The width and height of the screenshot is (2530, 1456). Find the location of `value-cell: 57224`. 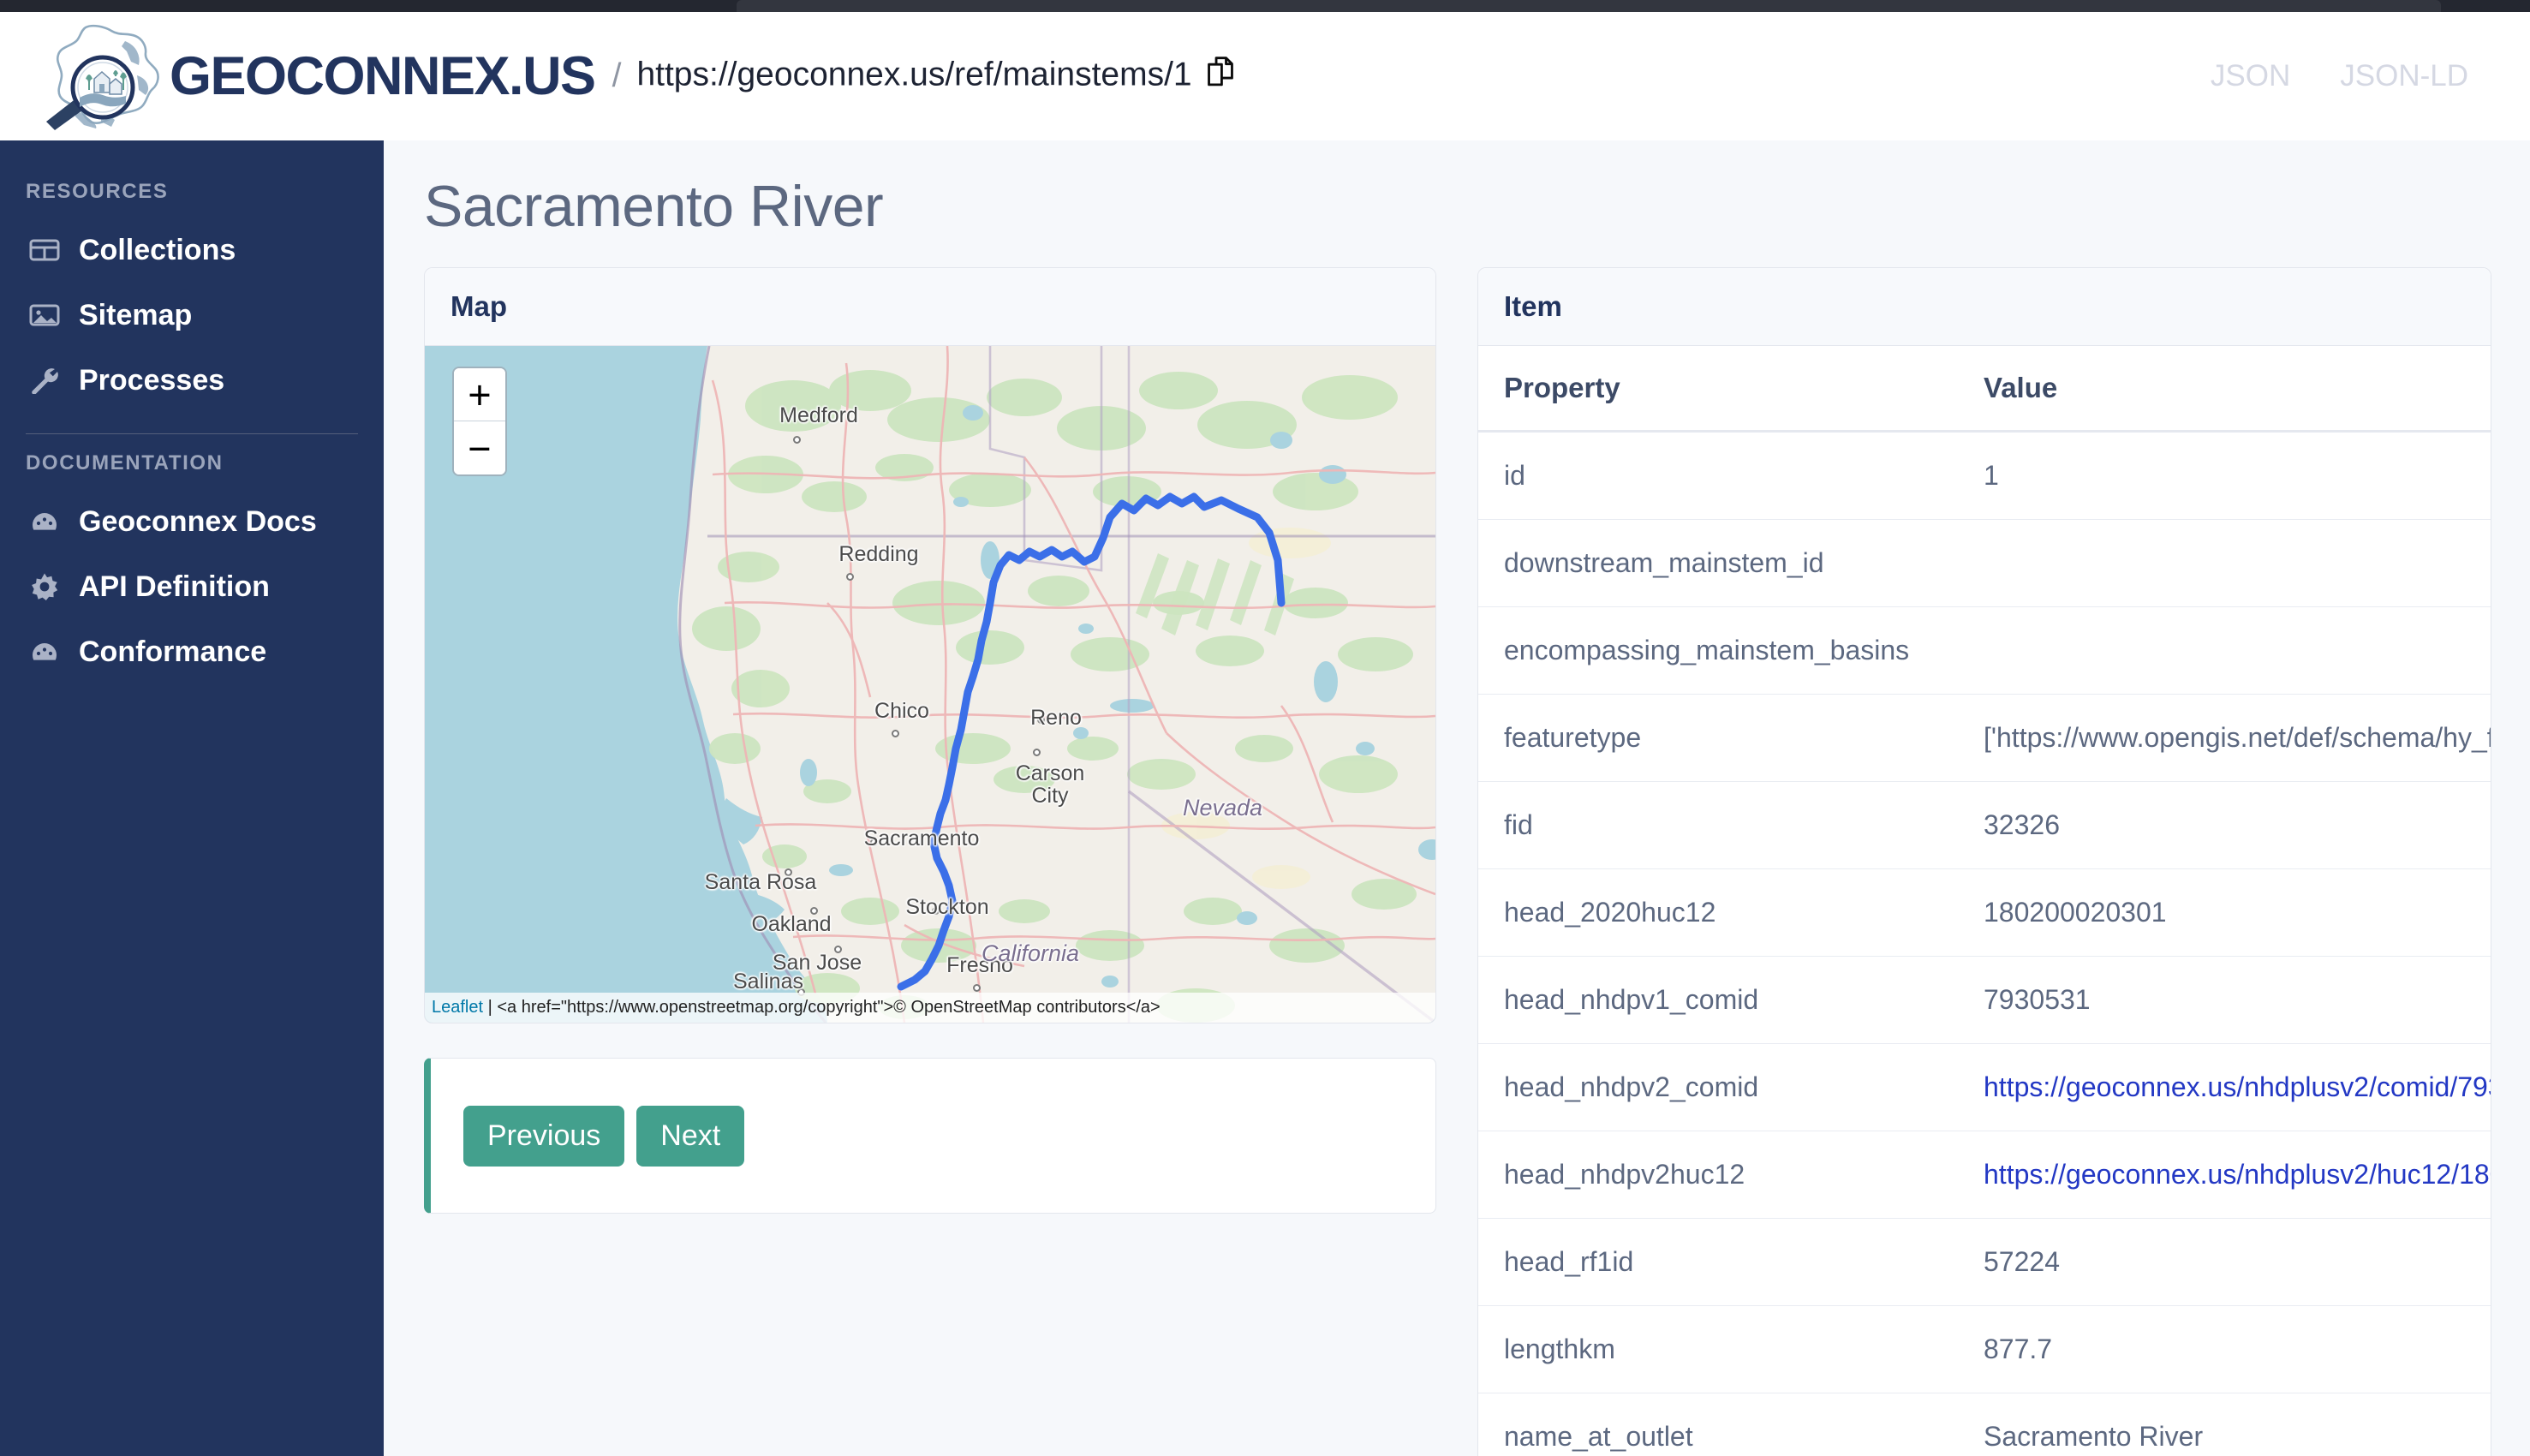

value-cell: 57224 is located at coordinates (2224, 1262).